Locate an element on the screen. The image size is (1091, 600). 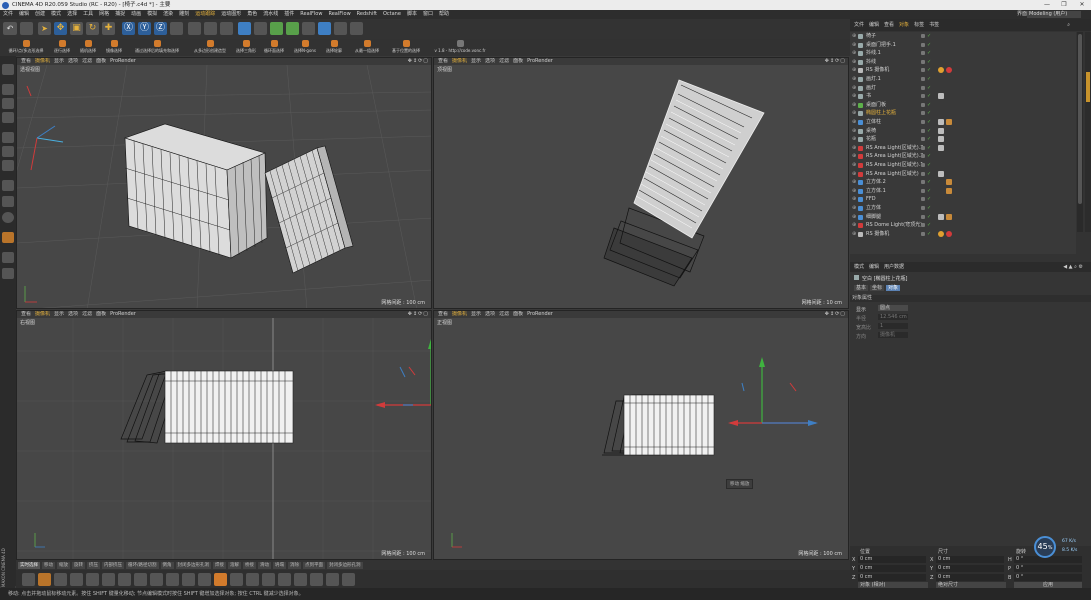
close-button: ✕ is located at coordinates (1082, 5).